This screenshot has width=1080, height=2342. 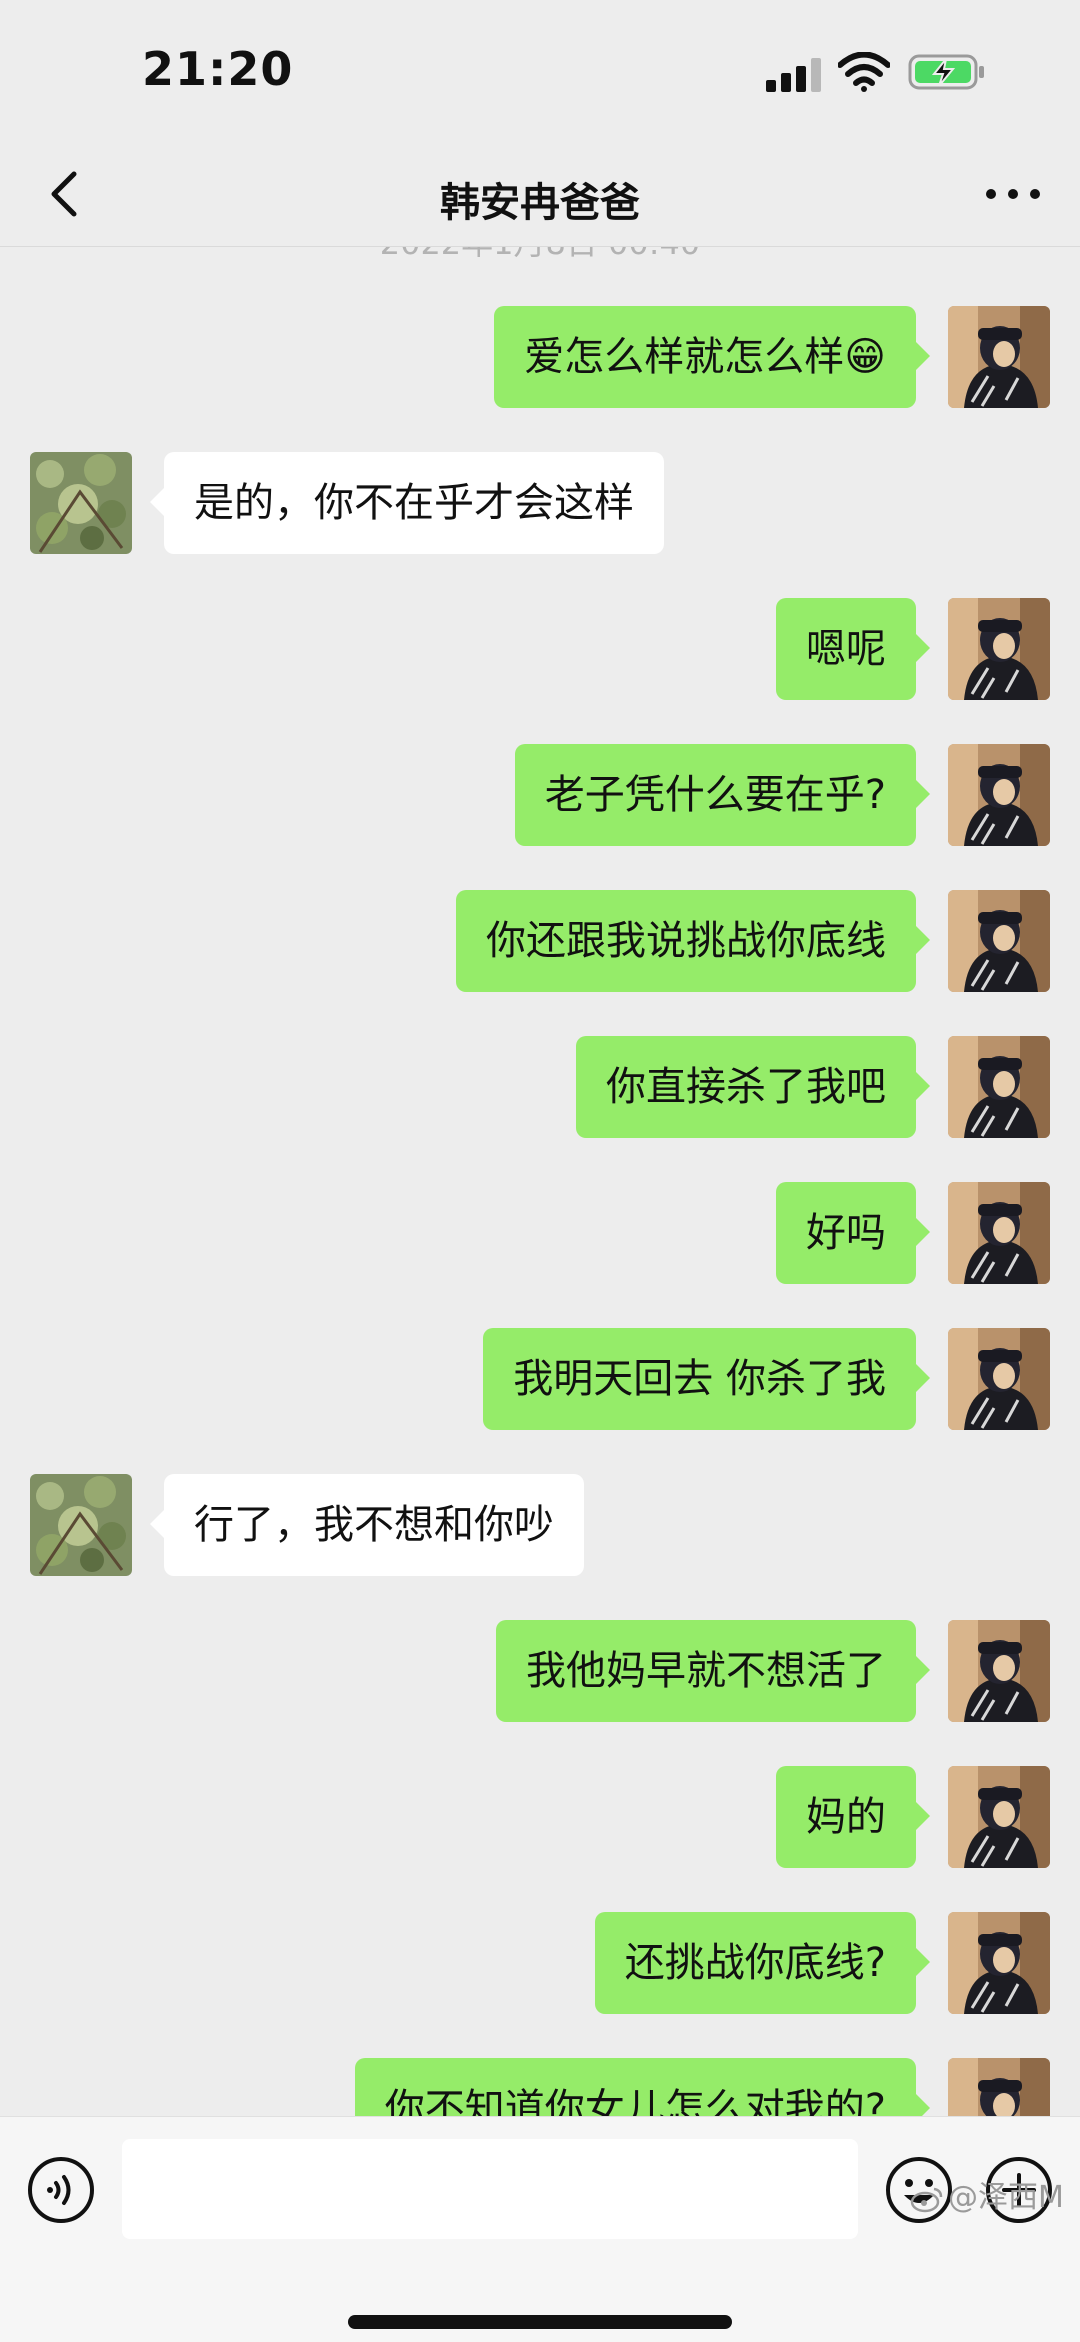 I want to click on wifi-icon, so click(x=864, y=72).